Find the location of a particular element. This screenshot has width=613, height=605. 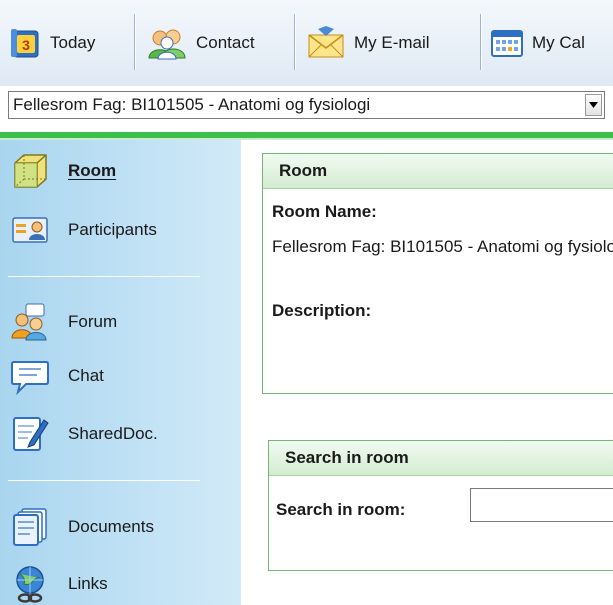

sidebar-item-room: Room is located at coordinates (122, 171).